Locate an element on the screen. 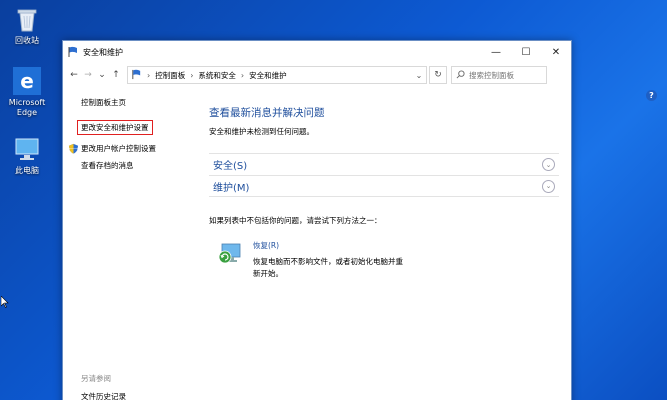 The image size is (667, 400). back-button: ← is located at coordinates (74, 75).